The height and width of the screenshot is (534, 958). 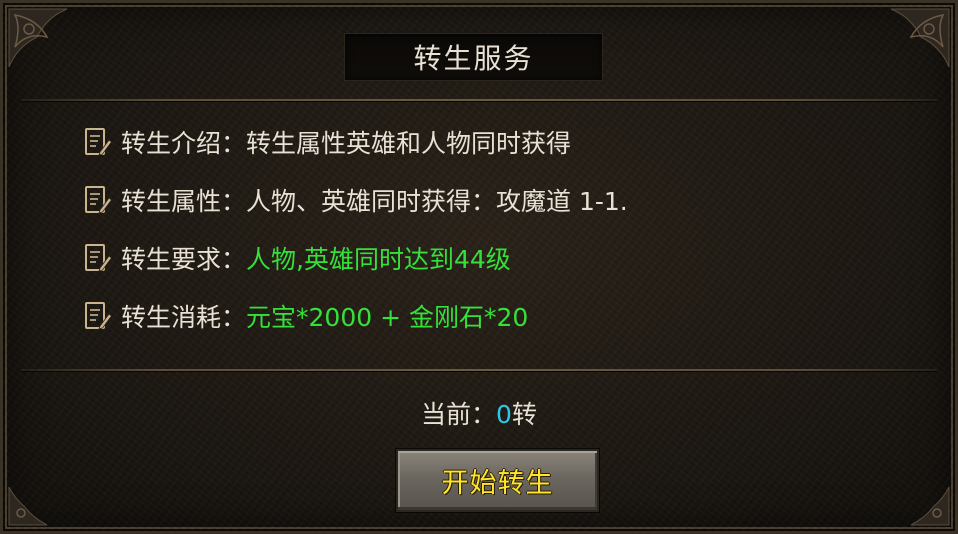 I want to click on current-rebirth-status: 当前：0转, so click(x=479, y=413).